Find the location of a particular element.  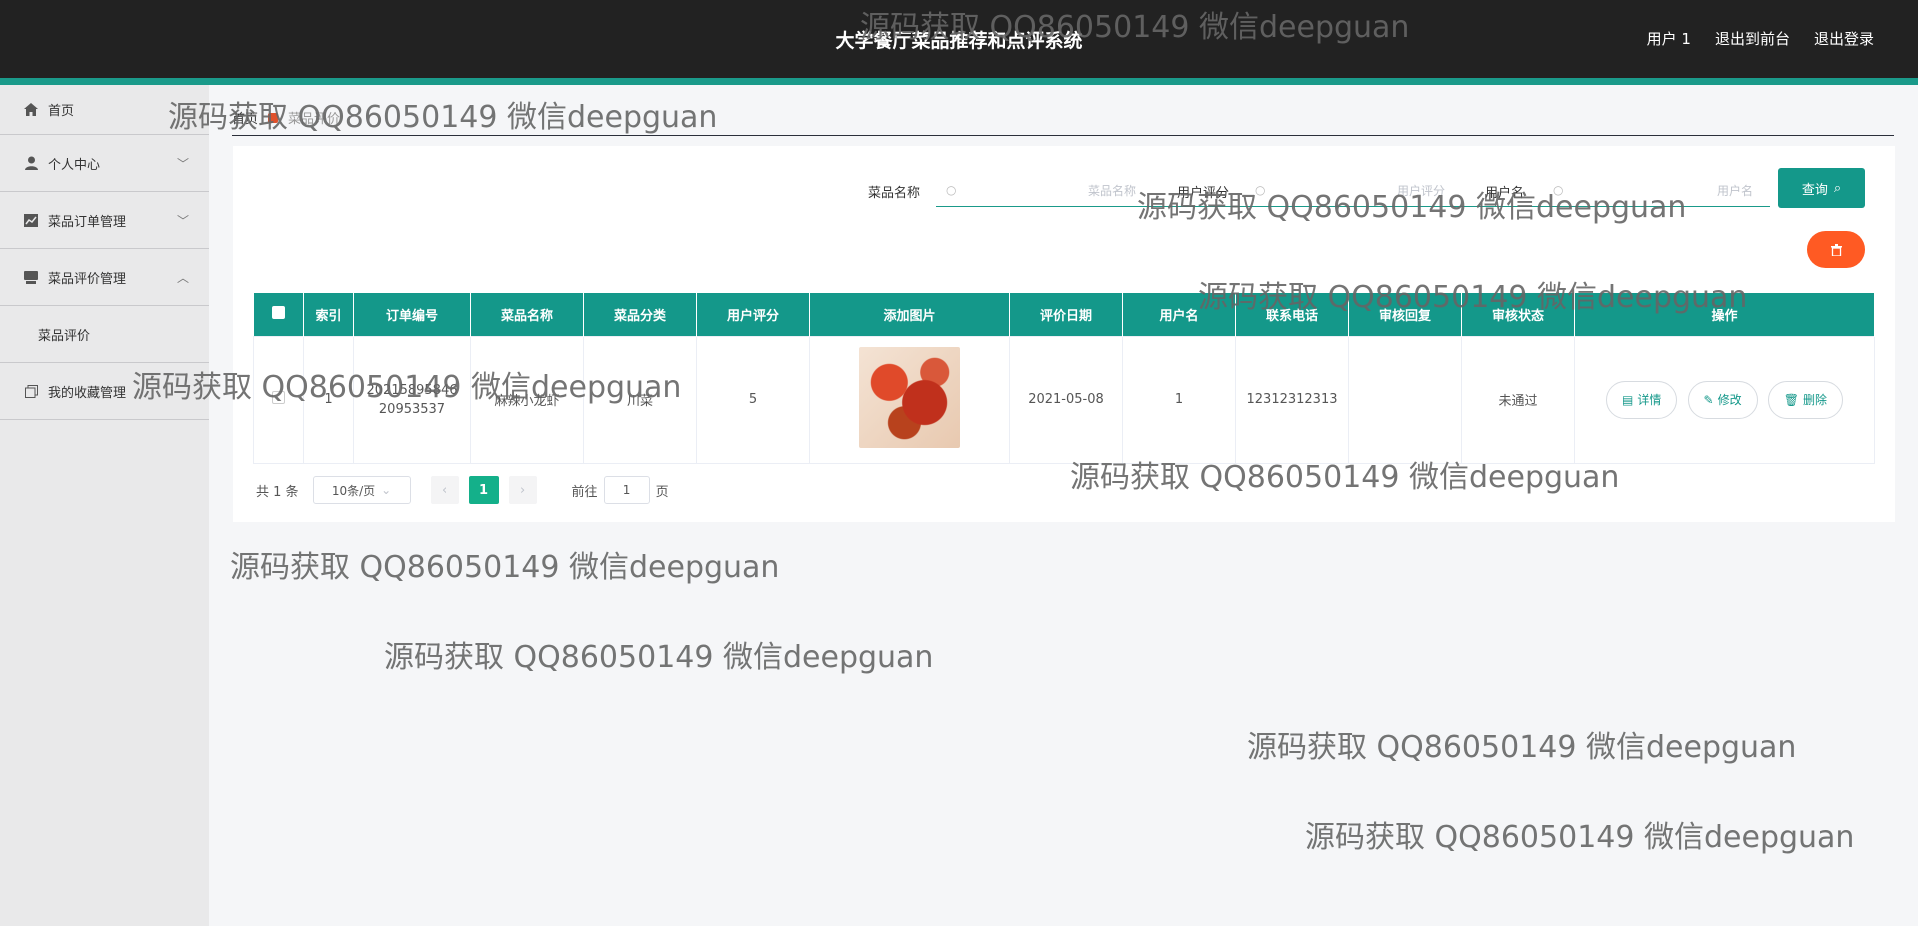

user-icon is located at coordinates (31, 163).